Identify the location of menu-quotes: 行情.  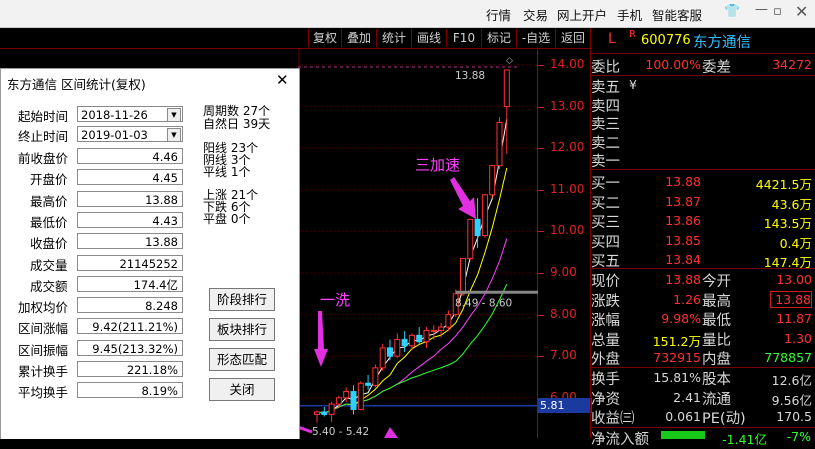
(498, 14).